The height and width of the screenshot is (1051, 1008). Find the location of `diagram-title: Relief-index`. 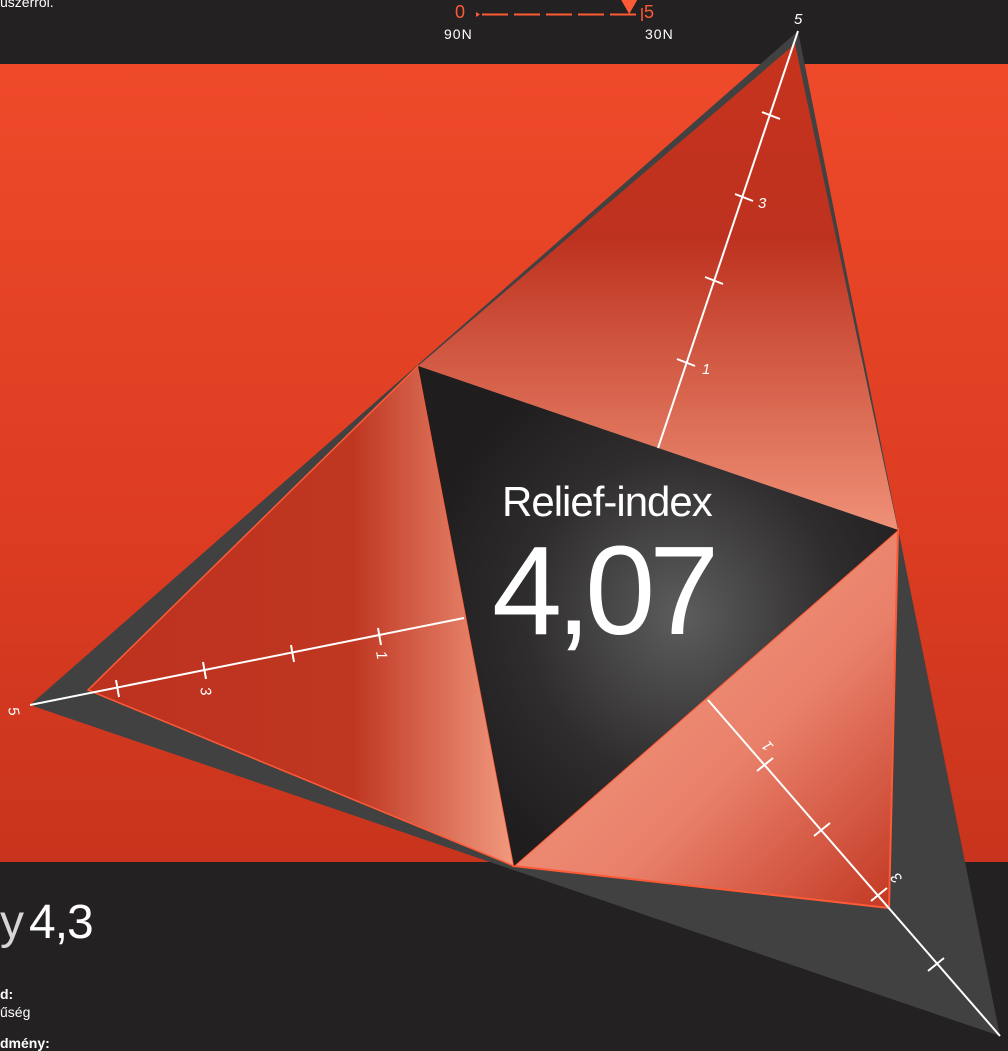

diagram-title: Relief-index is located at coordinates (607, 501).